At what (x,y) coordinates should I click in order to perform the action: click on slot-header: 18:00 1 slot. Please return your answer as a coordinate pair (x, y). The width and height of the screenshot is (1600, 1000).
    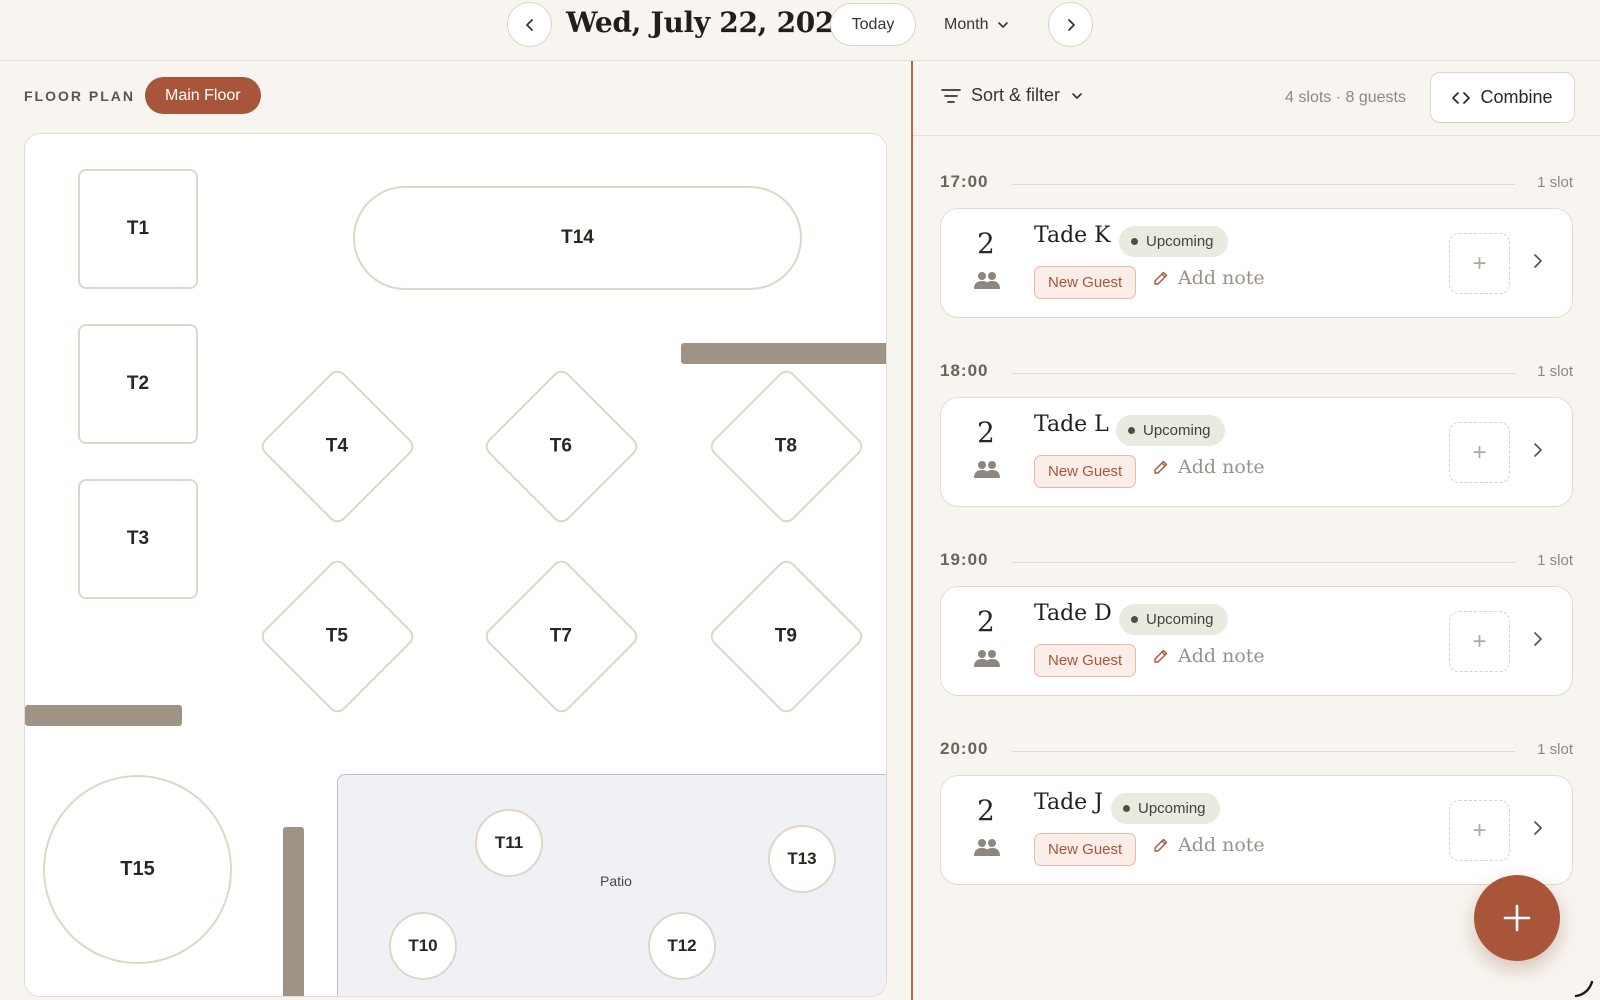
    Looking at the image, I should click on (1256, 373).